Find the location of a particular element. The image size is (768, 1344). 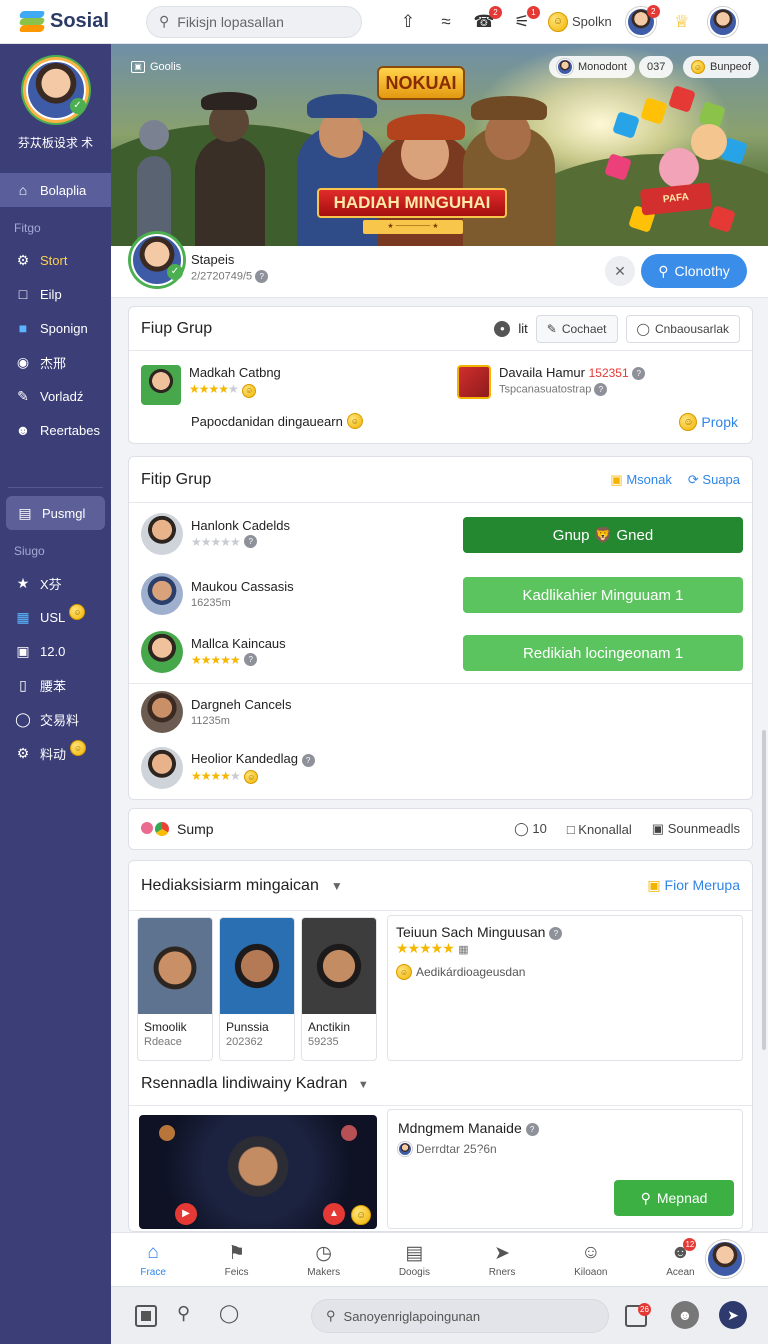

tab-rners: ➤ Rners is located at coordinates (502, 1260).